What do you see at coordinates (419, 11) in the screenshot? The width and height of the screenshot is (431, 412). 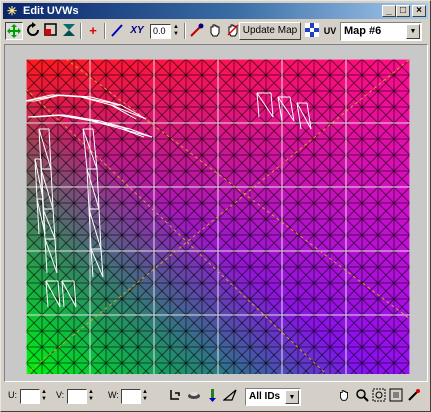 I see `close-button: ×` at bounding box center [419, 11].